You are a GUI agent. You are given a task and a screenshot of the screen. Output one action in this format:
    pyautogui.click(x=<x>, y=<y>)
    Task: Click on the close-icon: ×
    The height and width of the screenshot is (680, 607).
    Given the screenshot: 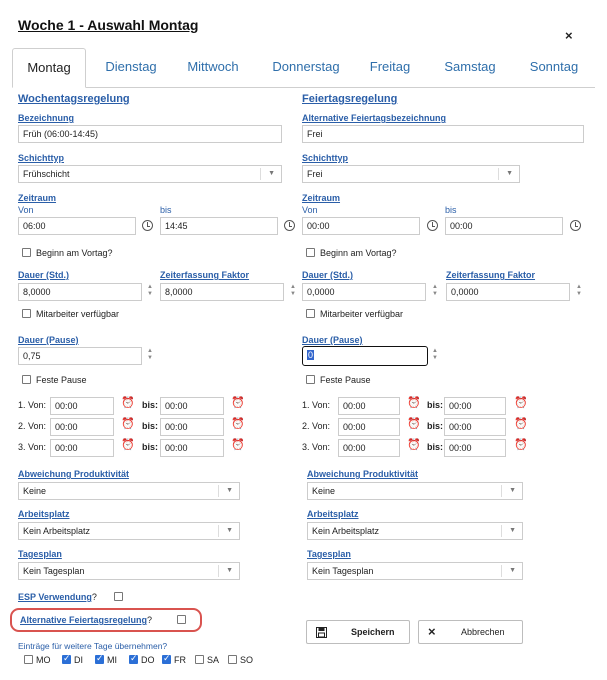 What is the action you would take?
    pyautogui.click(x=569, y=35)
    